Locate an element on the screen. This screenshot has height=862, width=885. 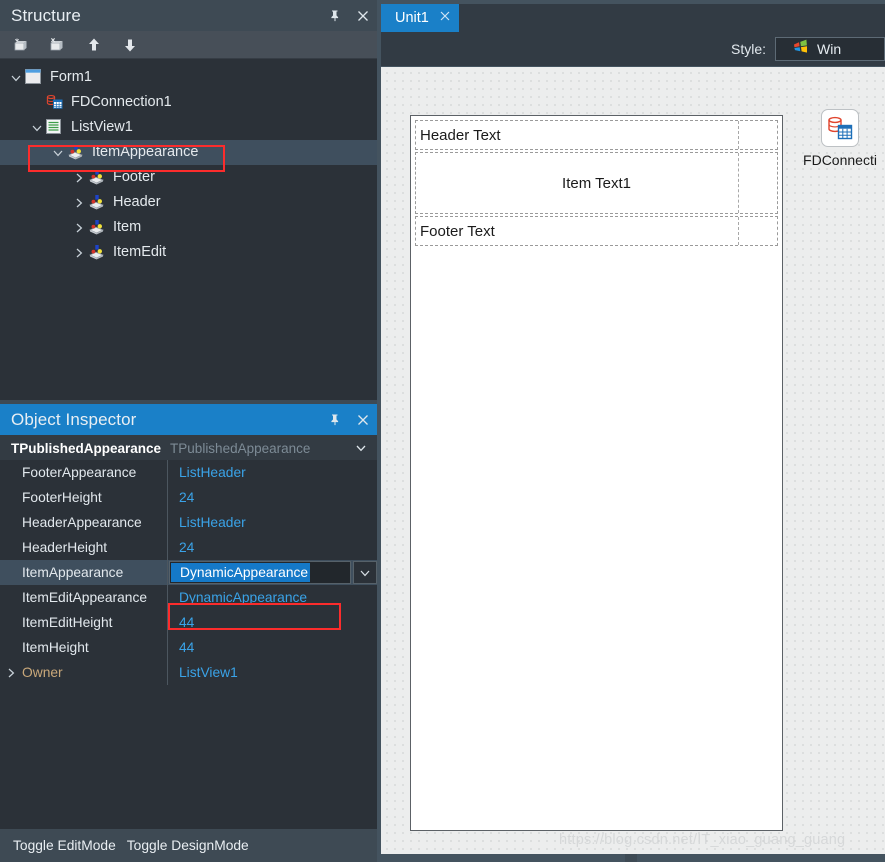
status-bar: Toggle EditMode Toggle DesignMode is located at coordinates (188, 845).